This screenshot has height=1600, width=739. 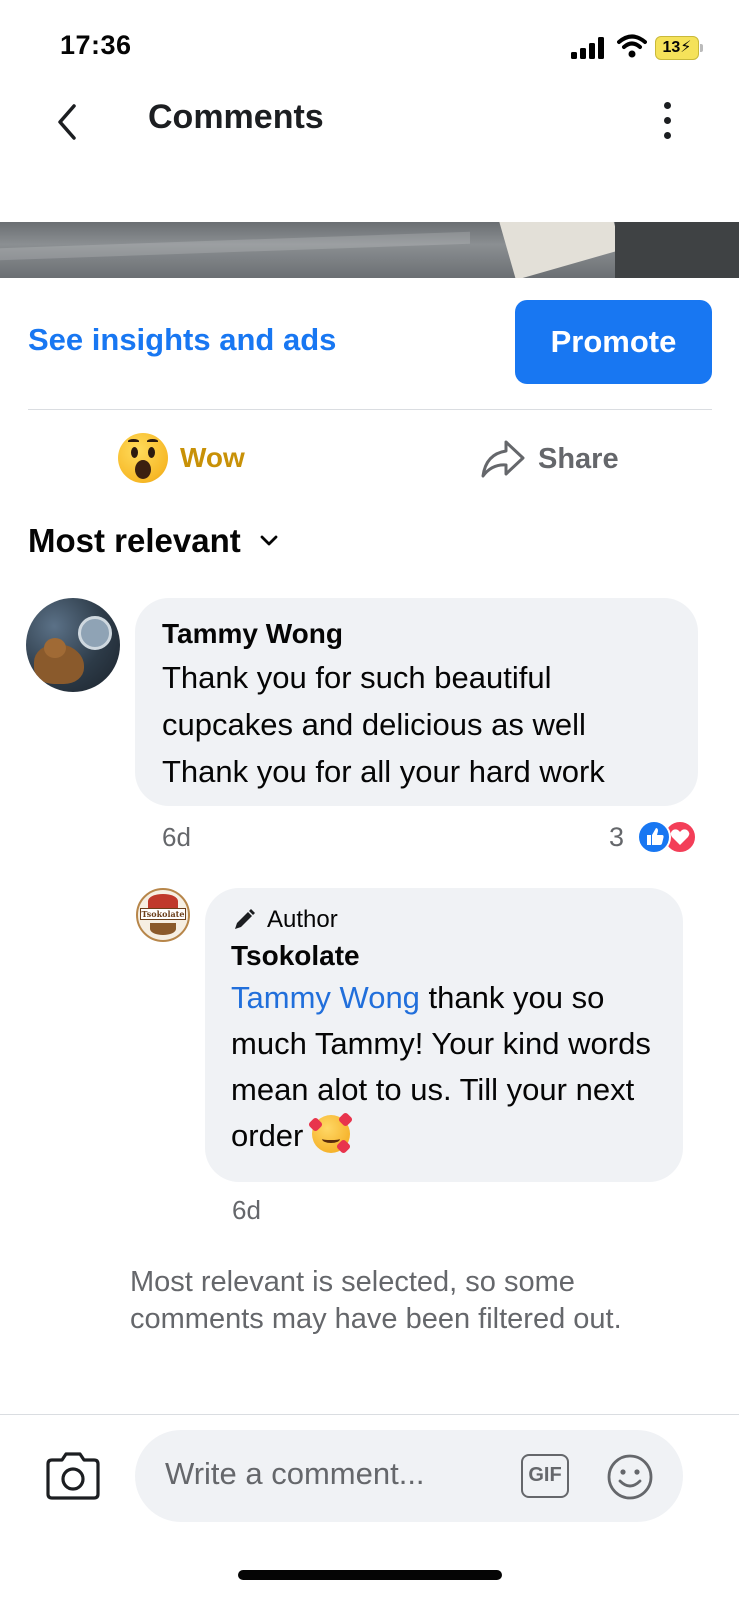 What do you see at coordinates (212, 457) in the screenshot?
I see `wow-label: Wow` at bounding box center [212, 457].